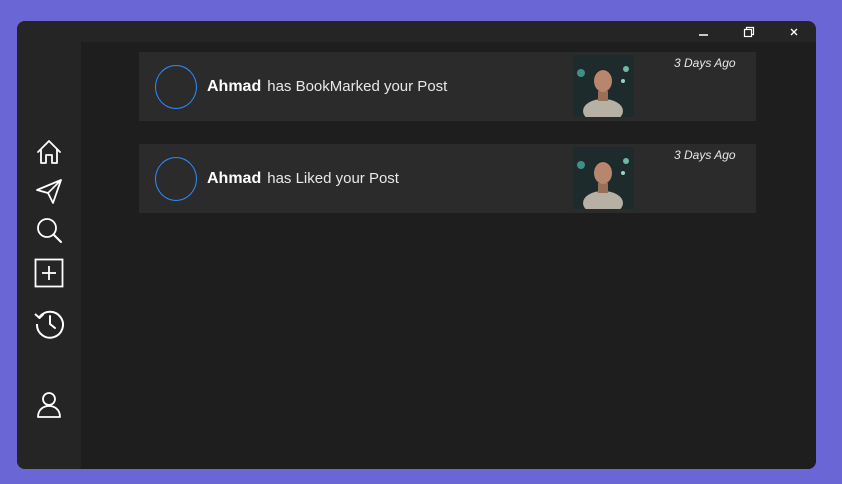 The image size is (842, 484). I want to click on close-icon, so click(794, 31).